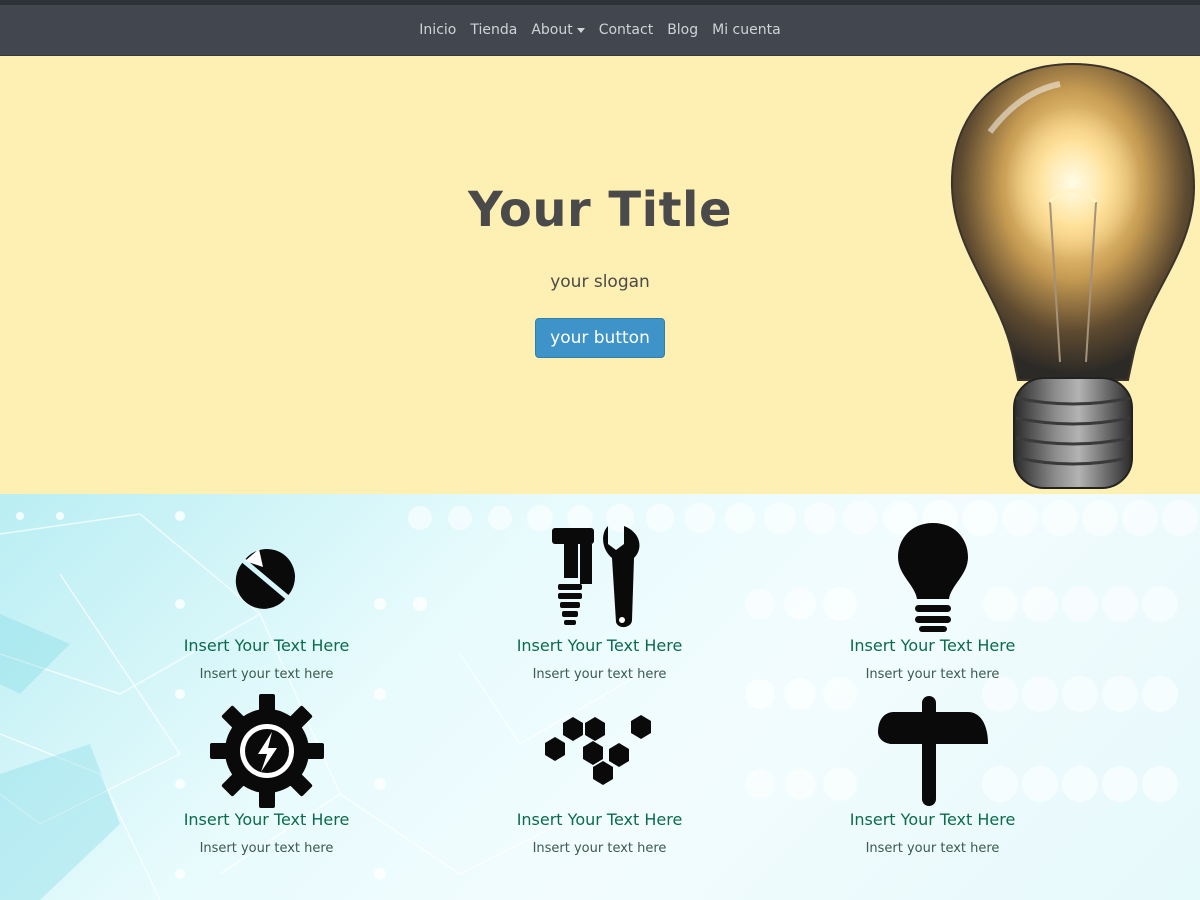 The image size is (1200, 900). I want to click on chevron-down-icon, so click(580, 30).